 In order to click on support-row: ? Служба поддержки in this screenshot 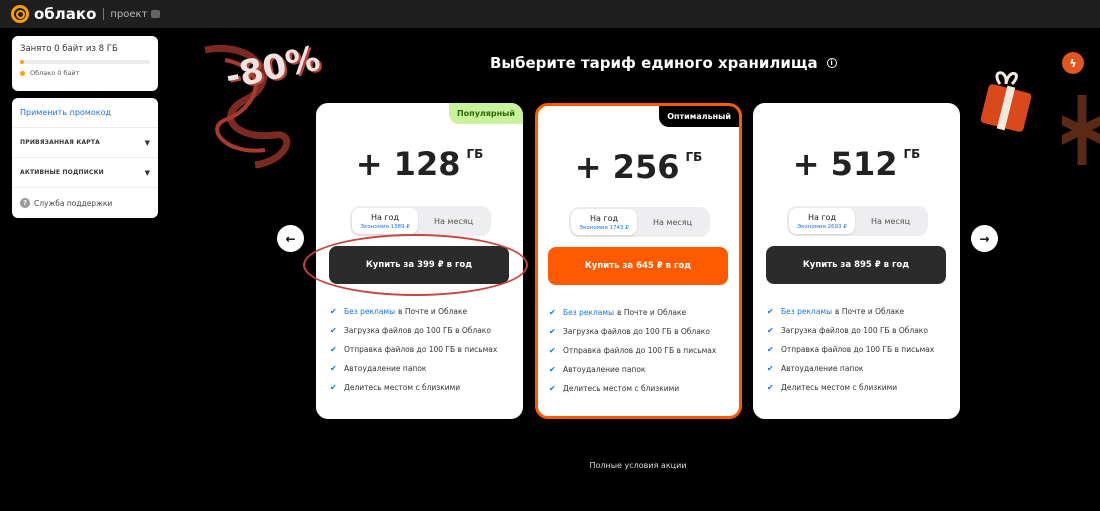, I will do `click(85, 203)`.